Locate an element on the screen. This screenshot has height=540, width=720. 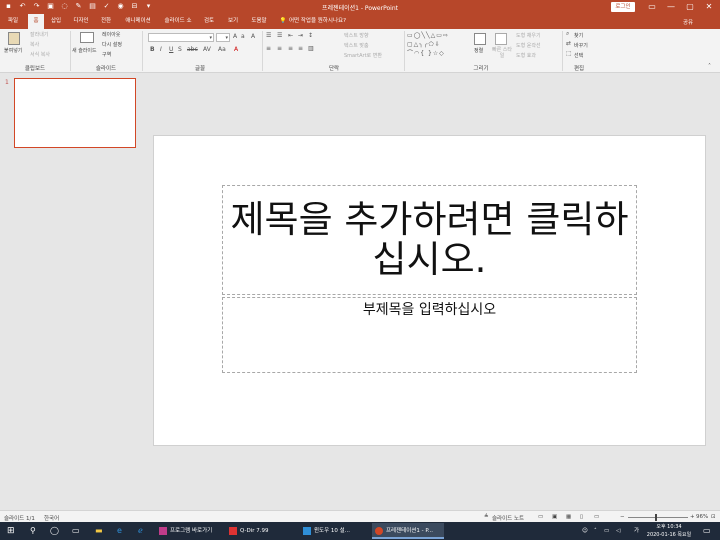
replace-icon: ⇄ is located at coordinates (569, 43).